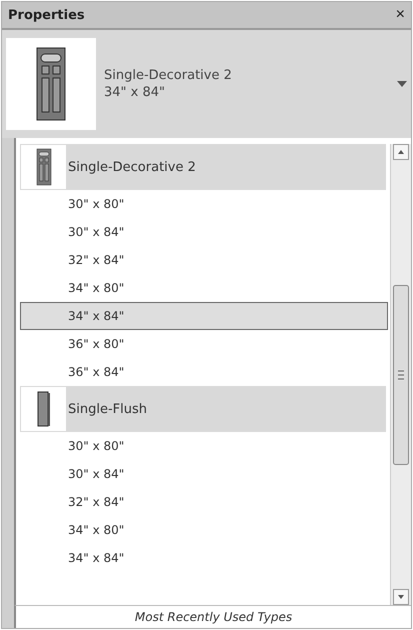  I want to click on family-name: Single-Decorative 2, so click(132, 167).